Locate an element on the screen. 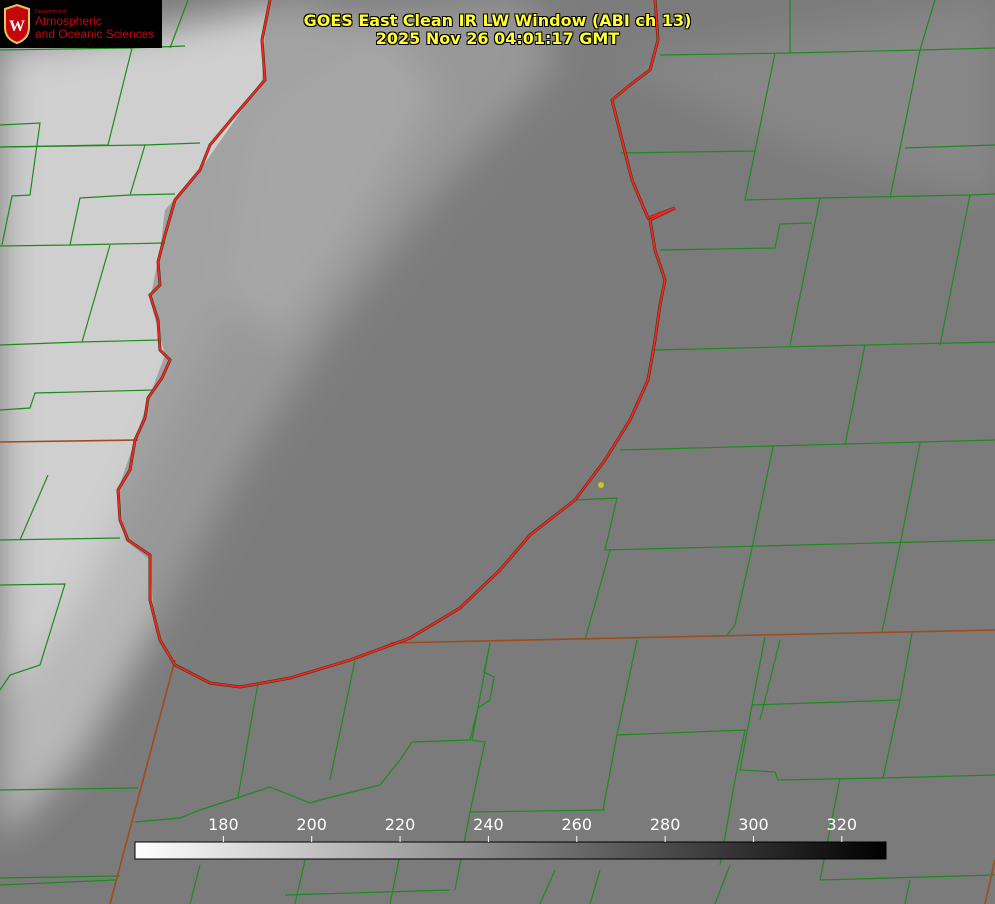  colorbar-tick-label: 220 is located at coordinates (400, 824).